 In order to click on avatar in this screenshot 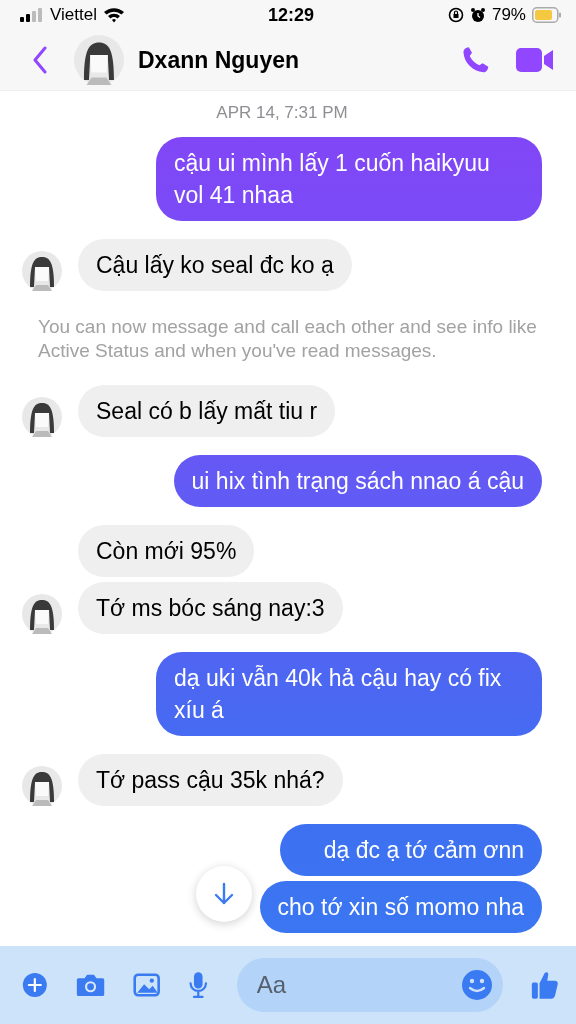, I will do `click(99, 60)`.